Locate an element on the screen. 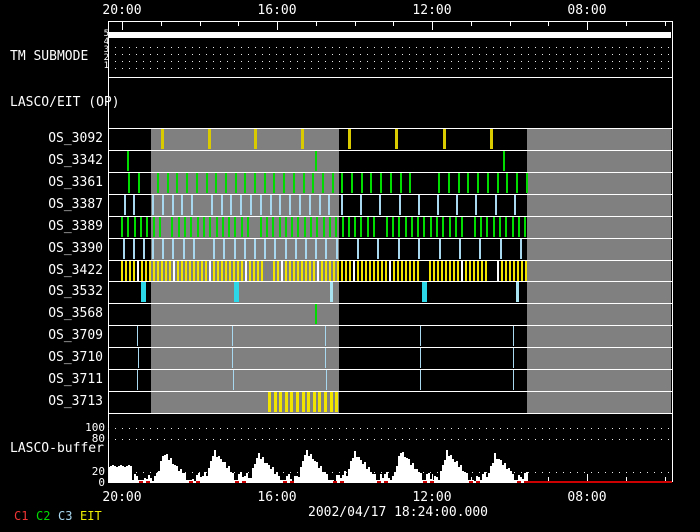 The width and height of the screenshot is (700, 532). buffer-axis-red is located at coordinates (599, 482).